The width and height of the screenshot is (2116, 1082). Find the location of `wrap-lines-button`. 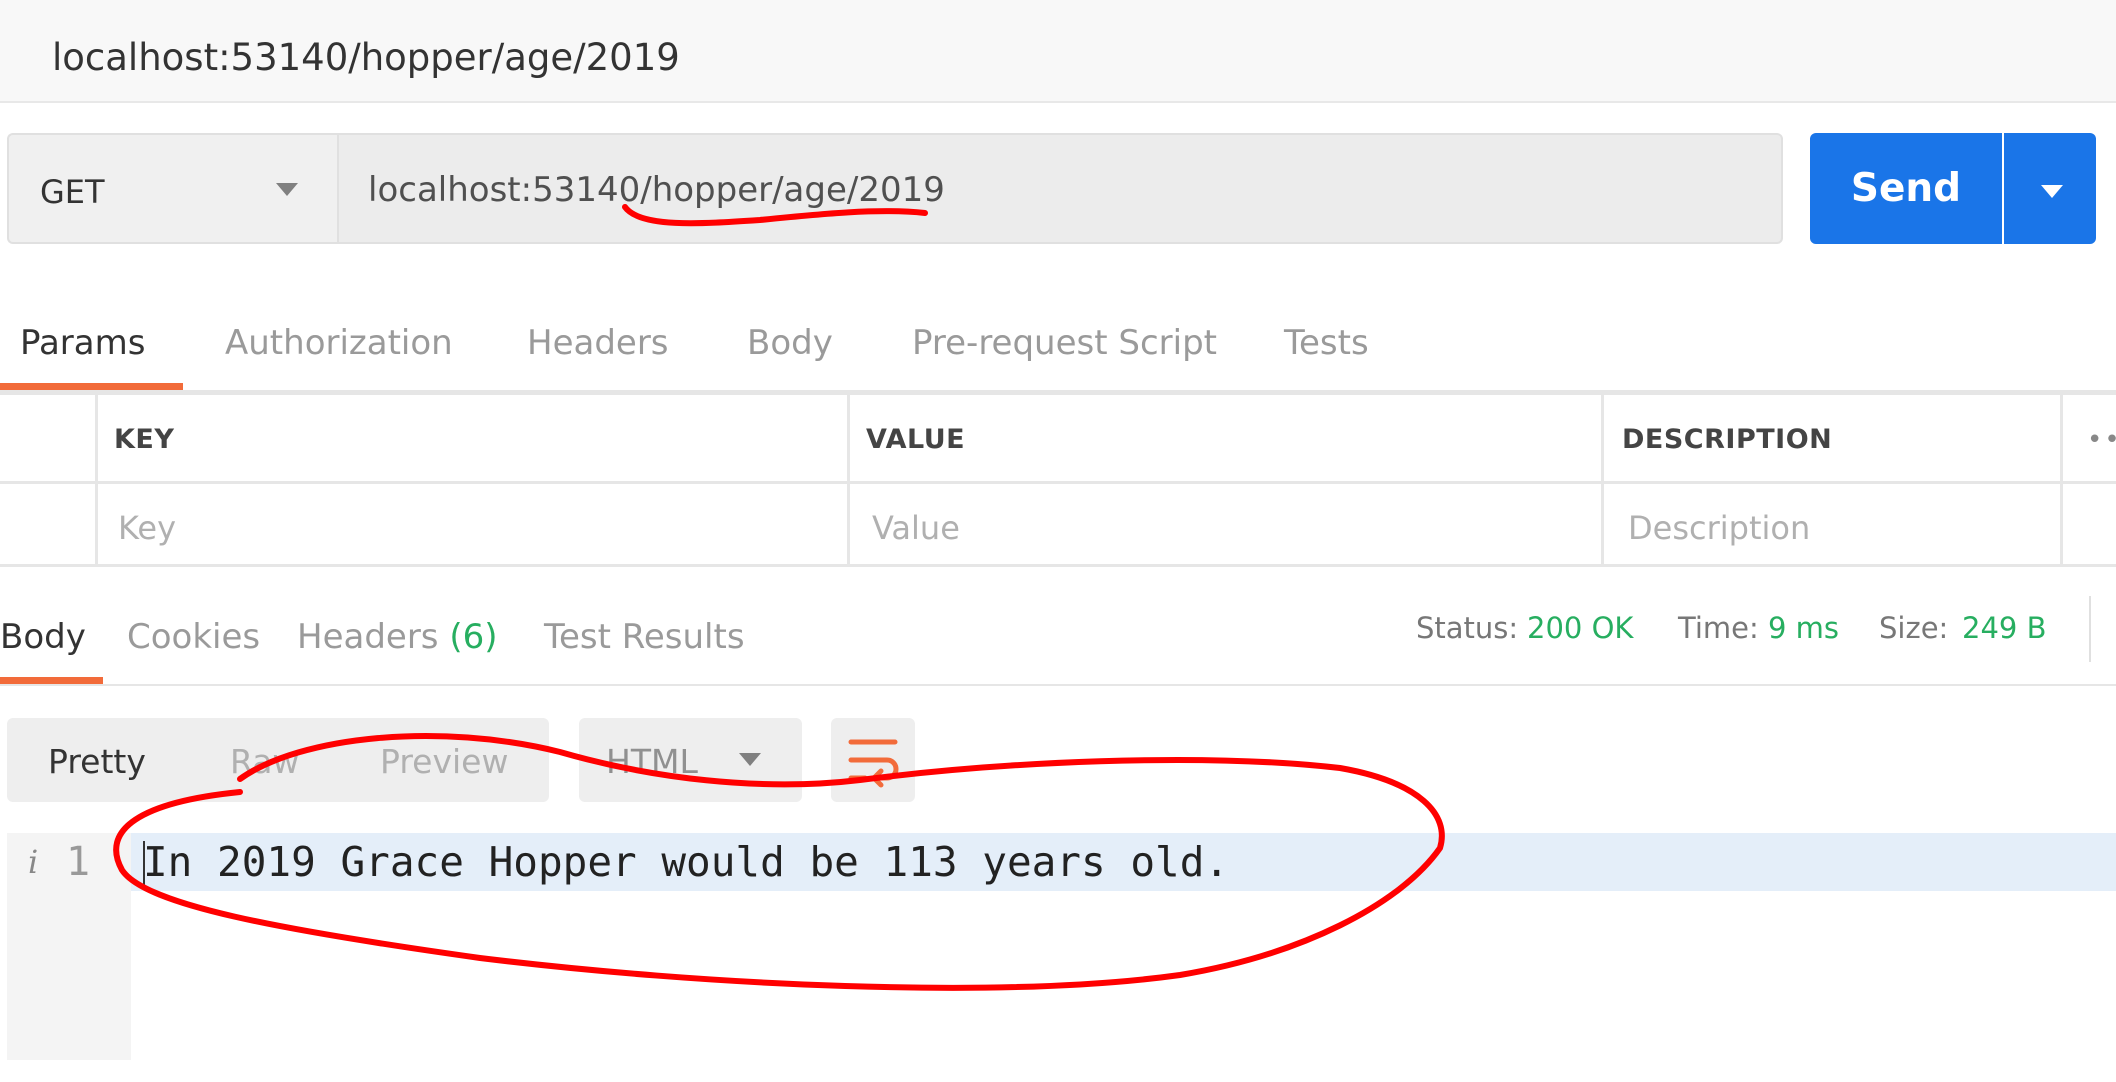

wrap-lines-button is located at coordinates (873, 760).